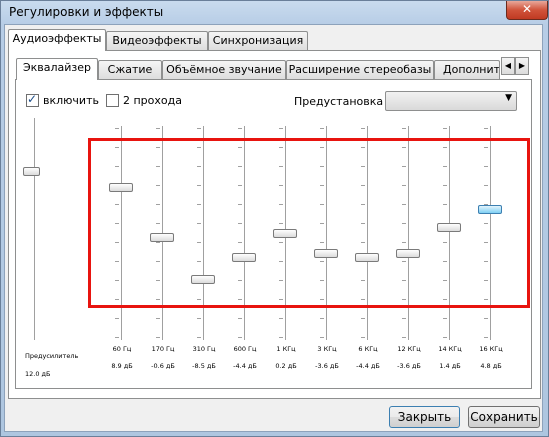 The width and height of the screenshot is (549, 437). I want to click on band-value-label: -8.5 дБ, so click(204, 366).